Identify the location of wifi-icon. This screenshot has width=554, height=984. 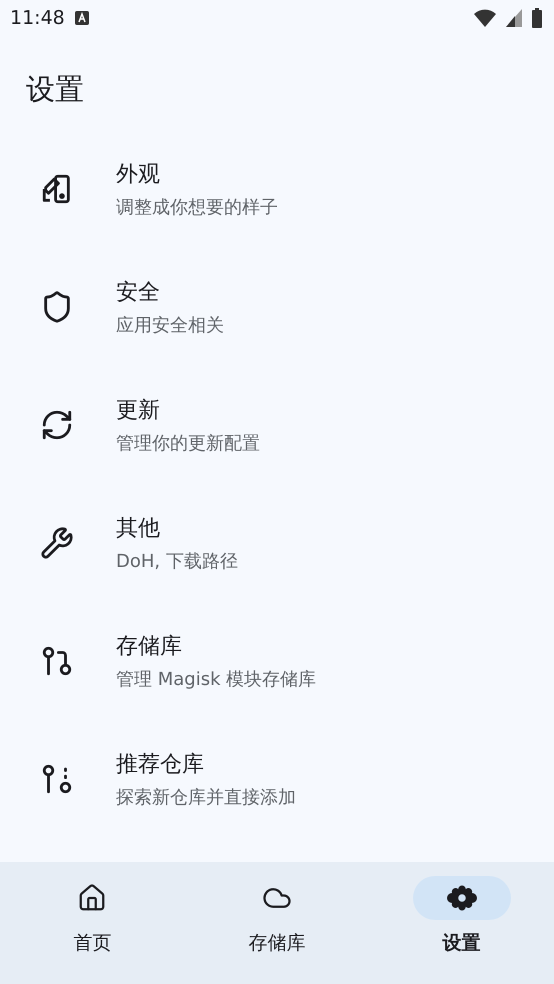
(485, 18).